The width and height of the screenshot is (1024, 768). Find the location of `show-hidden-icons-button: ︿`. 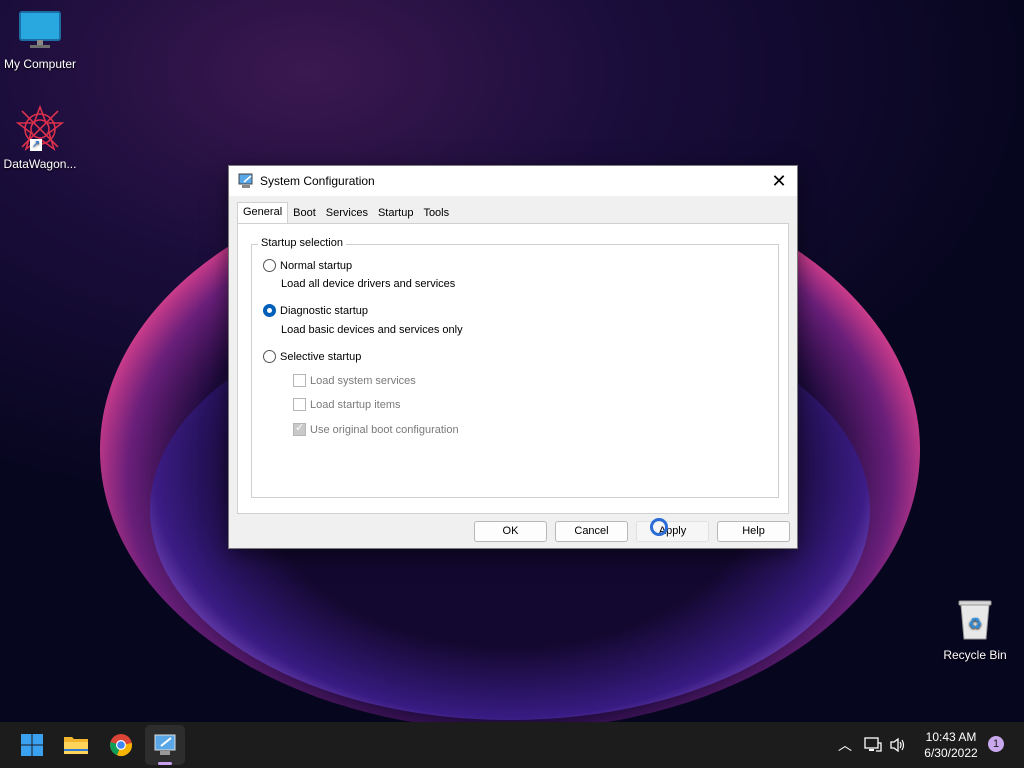

show-hidden-icons-button: ︿ is located at coordinates (845, 745).